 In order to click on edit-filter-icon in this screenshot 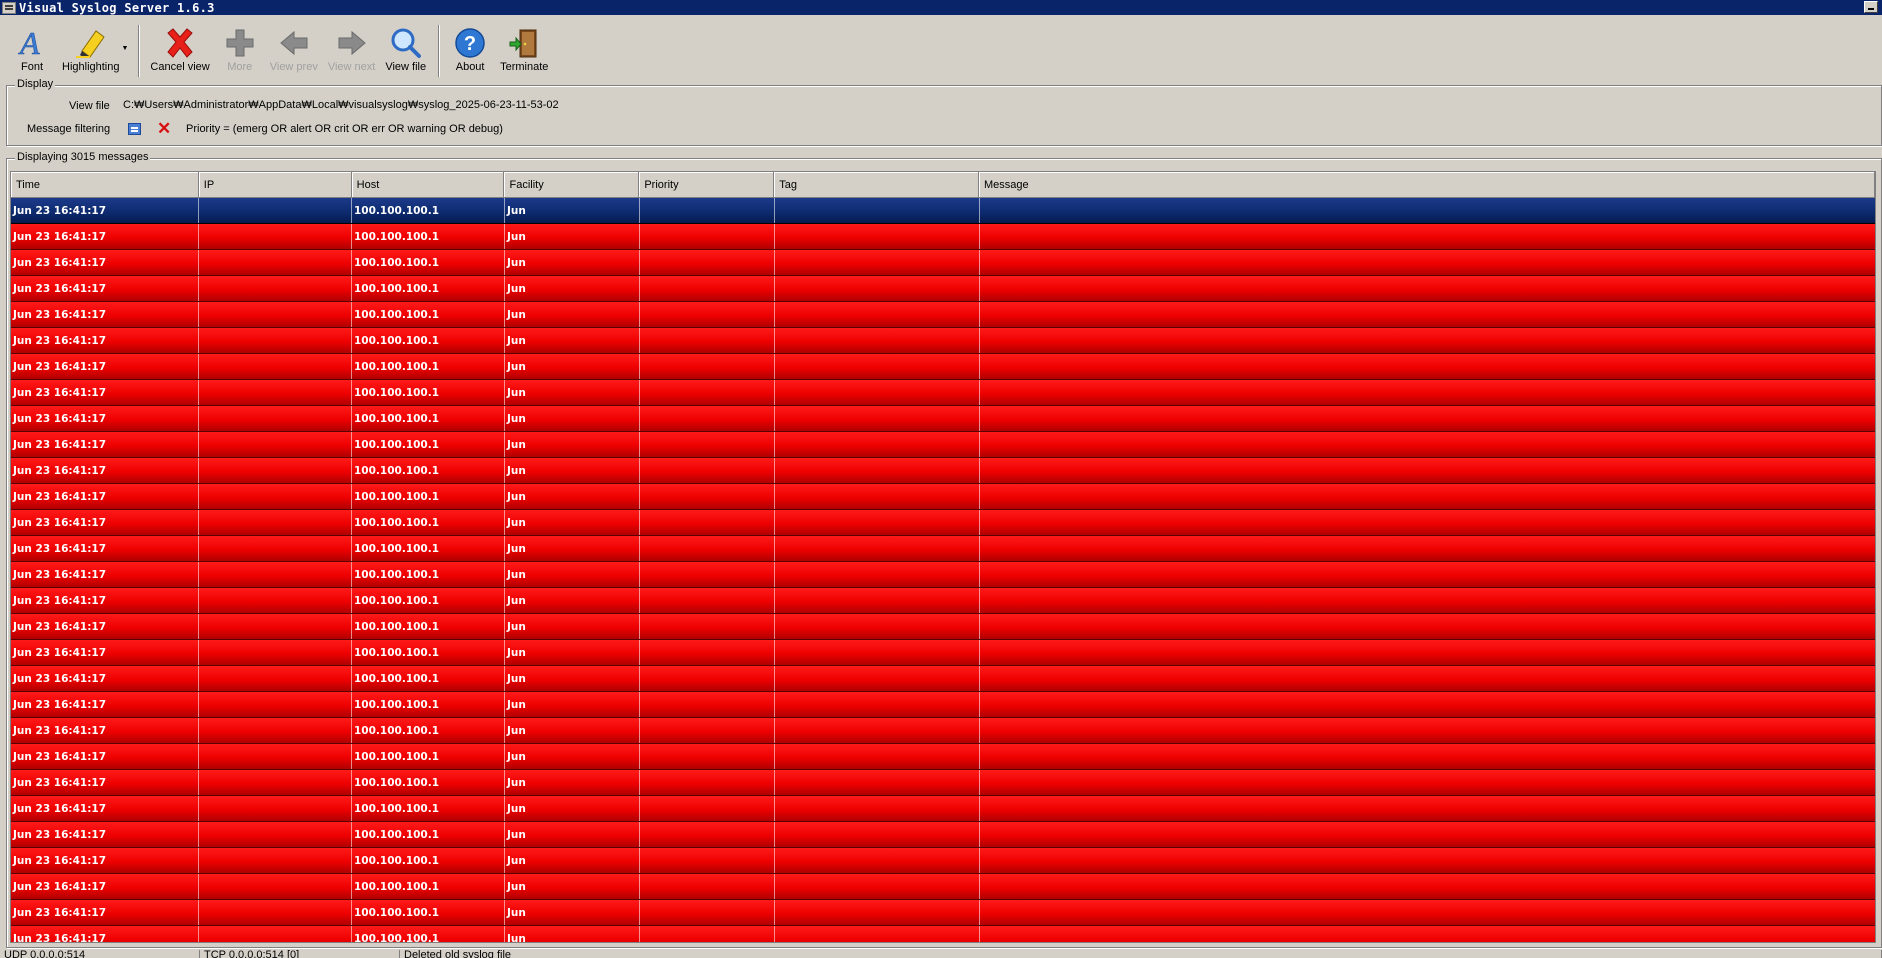, I will do `click(134, 129)`.